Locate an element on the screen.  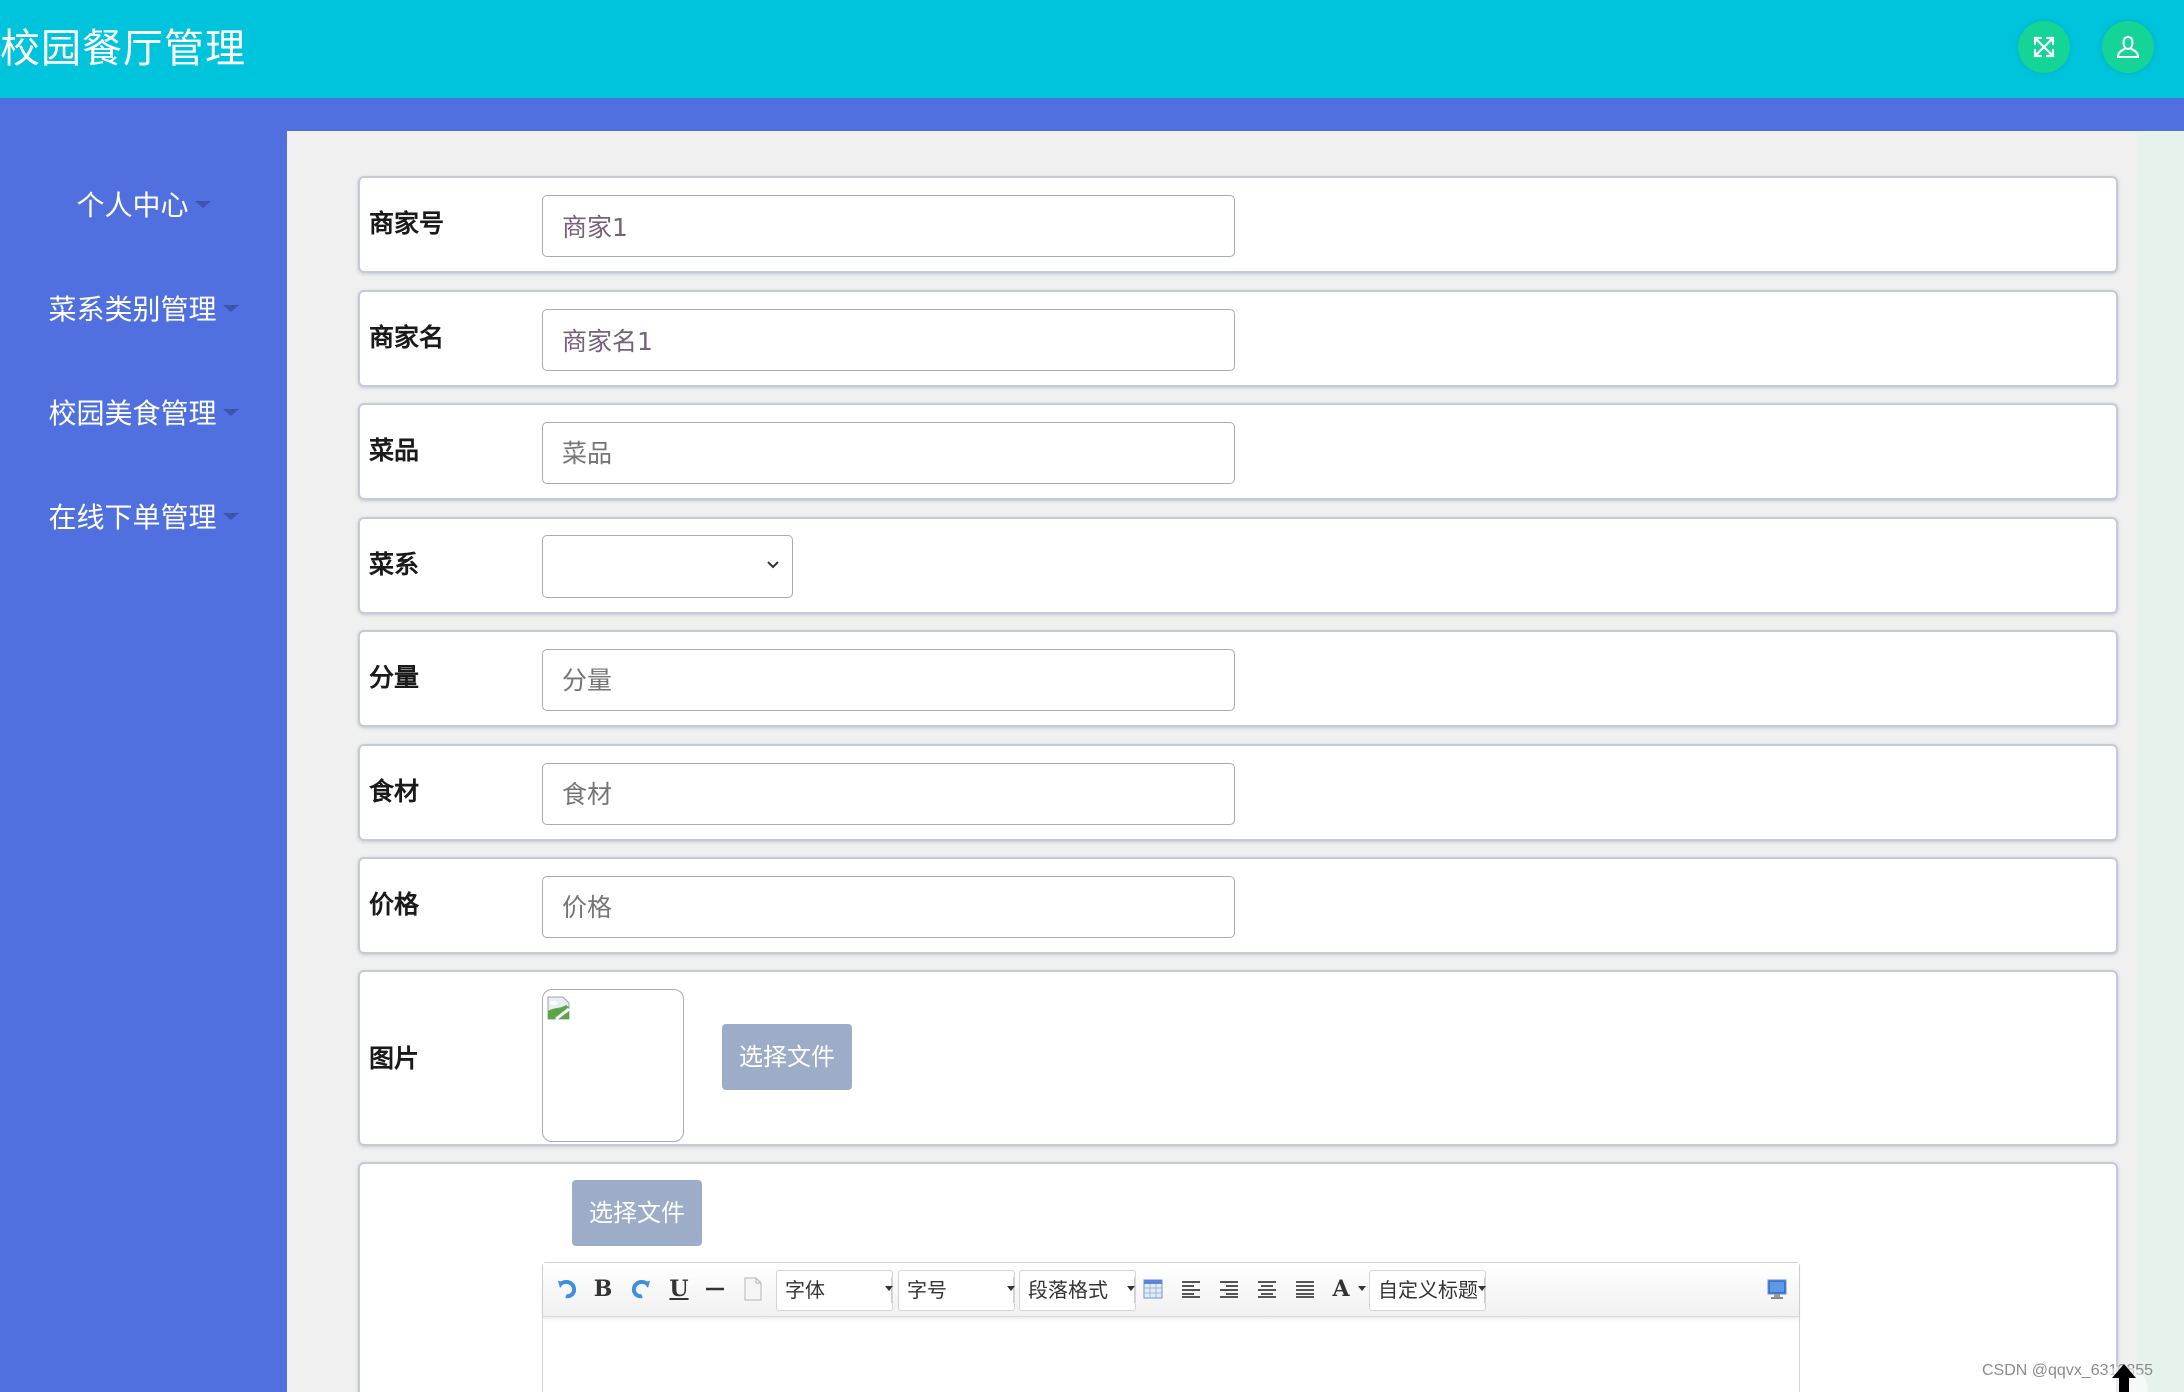
field-label: 分量 is located at coordinates (394, 677).